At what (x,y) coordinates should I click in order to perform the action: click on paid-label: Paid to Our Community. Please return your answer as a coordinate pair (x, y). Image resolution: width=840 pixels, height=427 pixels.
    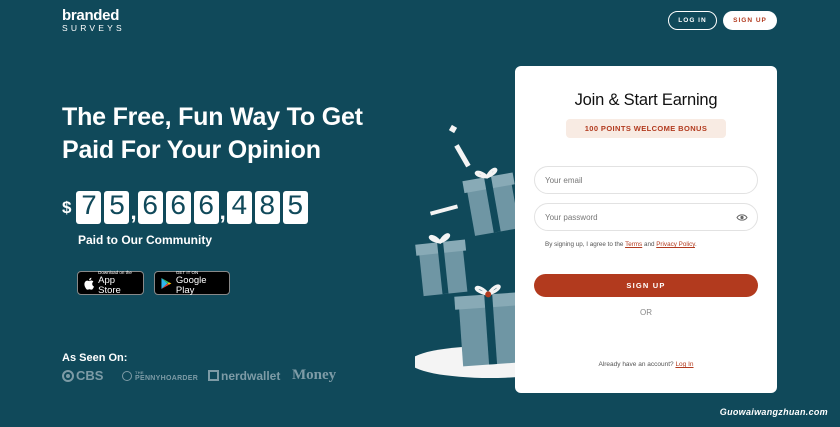
    Looking at the image, I should click on (145, 240).